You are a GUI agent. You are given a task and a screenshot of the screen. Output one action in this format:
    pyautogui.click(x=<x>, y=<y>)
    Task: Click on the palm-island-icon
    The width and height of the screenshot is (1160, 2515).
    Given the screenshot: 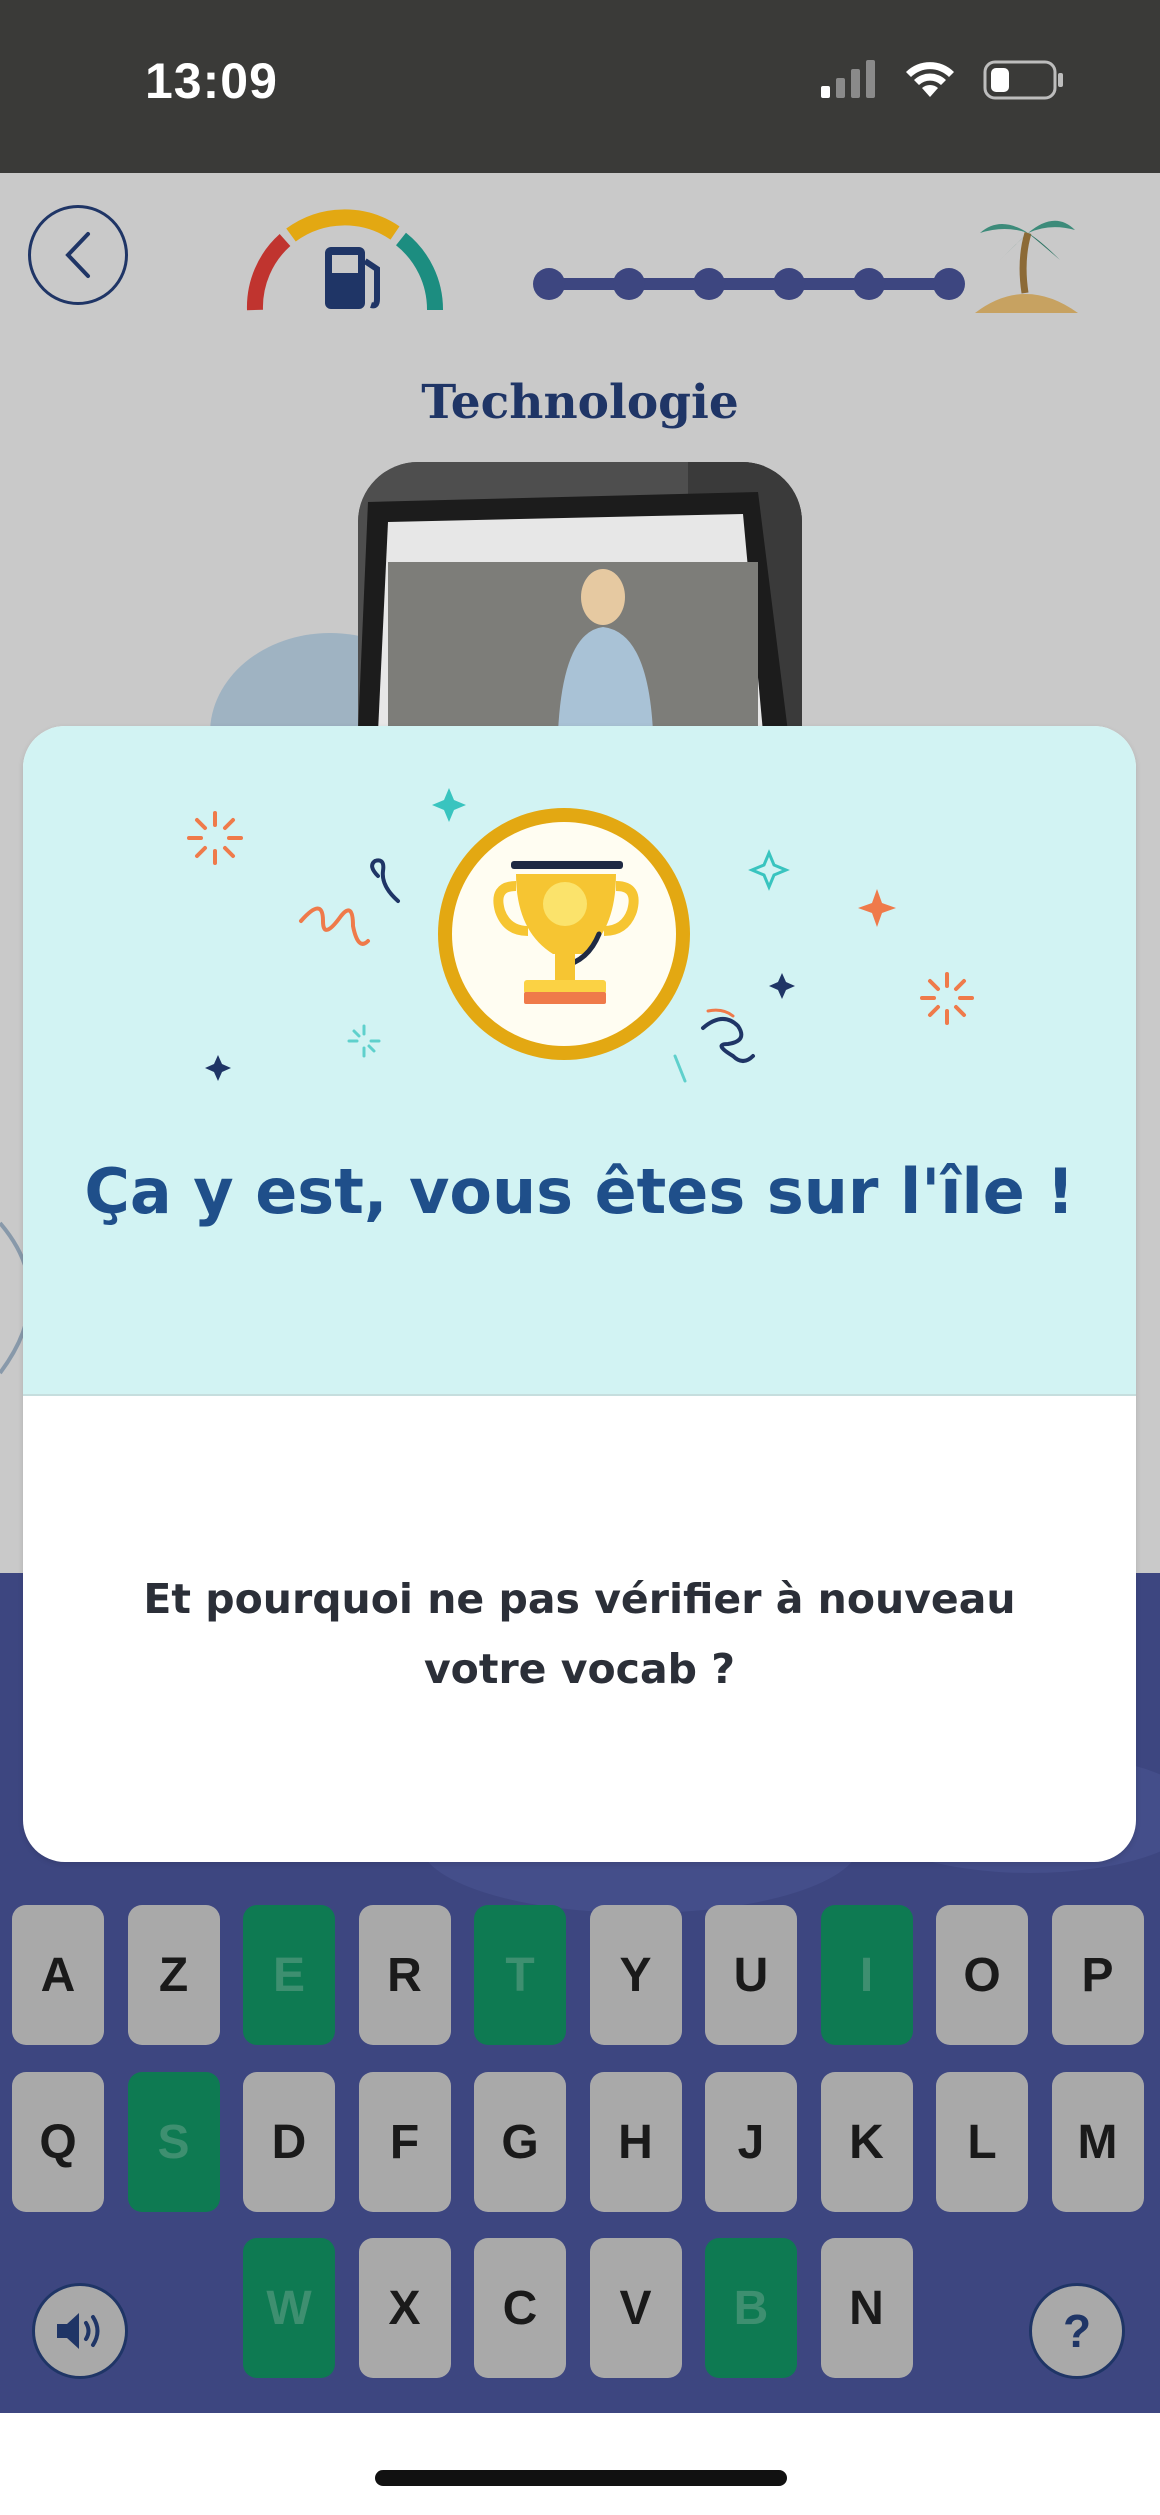 What is the action you would take?
    pyautogui.click(x=1026, y=266)
    